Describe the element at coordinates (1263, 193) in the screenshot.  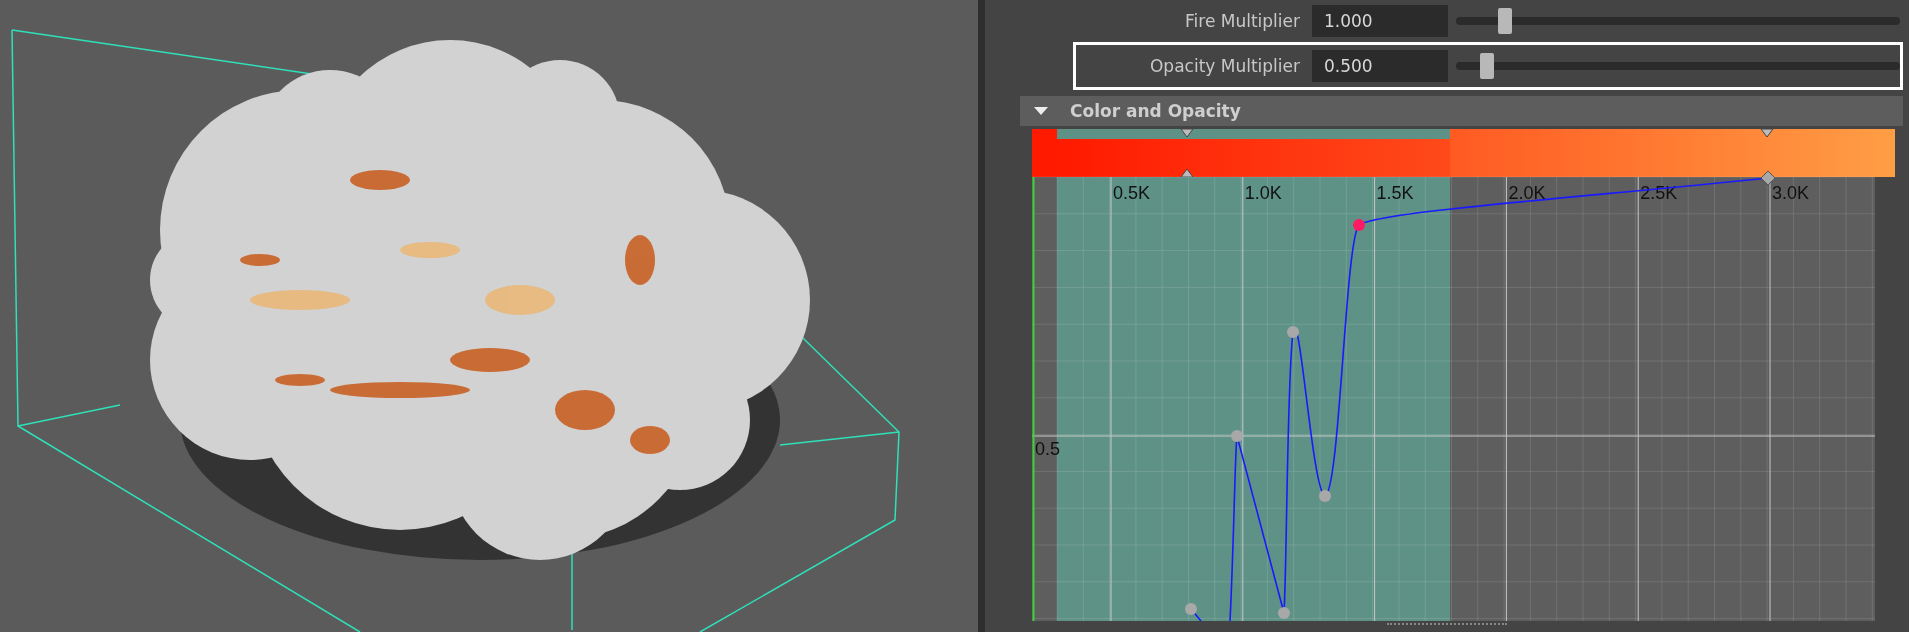
I see `axis-tick-label: 1.0K` at that location.